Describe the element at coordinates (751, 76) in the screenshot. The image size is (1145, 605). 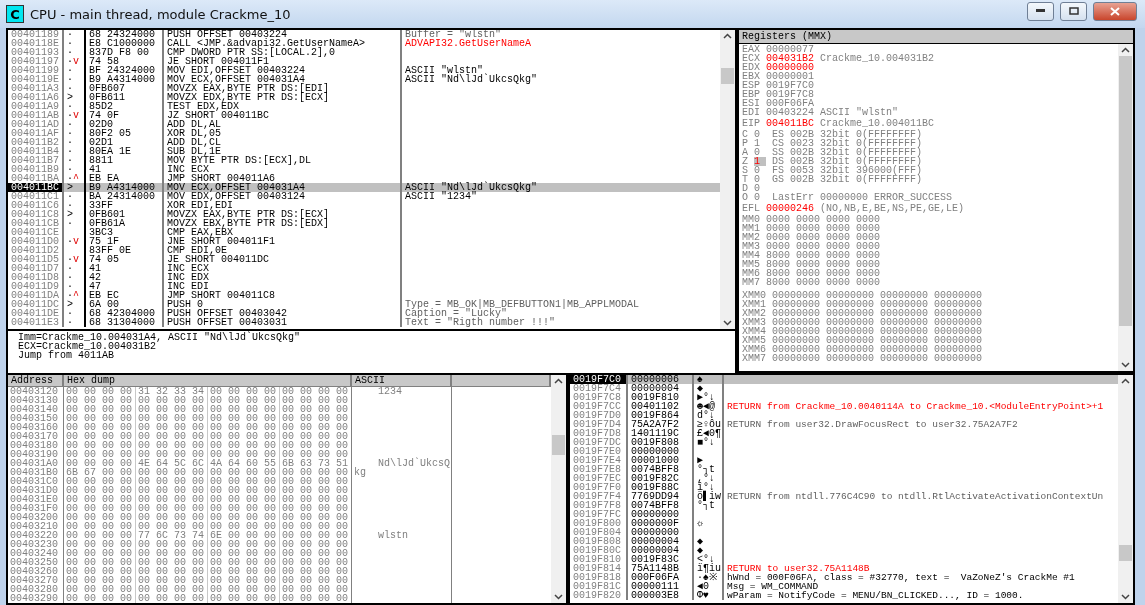
I see `register-name: EBX` at that location.